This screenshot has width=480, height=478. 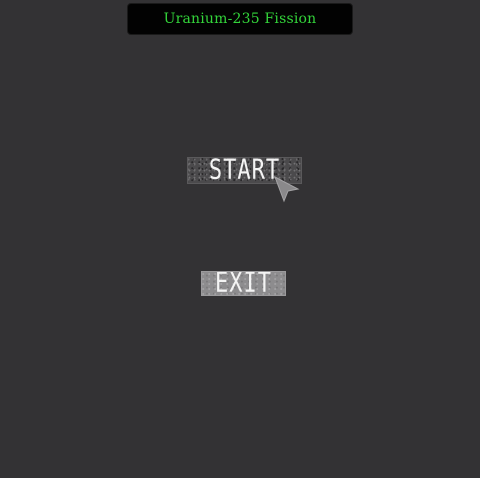 What do you see at coordinates (244, 170) in the screenshot?
I see `start-button-label: START` at bounding box center [244, 170].